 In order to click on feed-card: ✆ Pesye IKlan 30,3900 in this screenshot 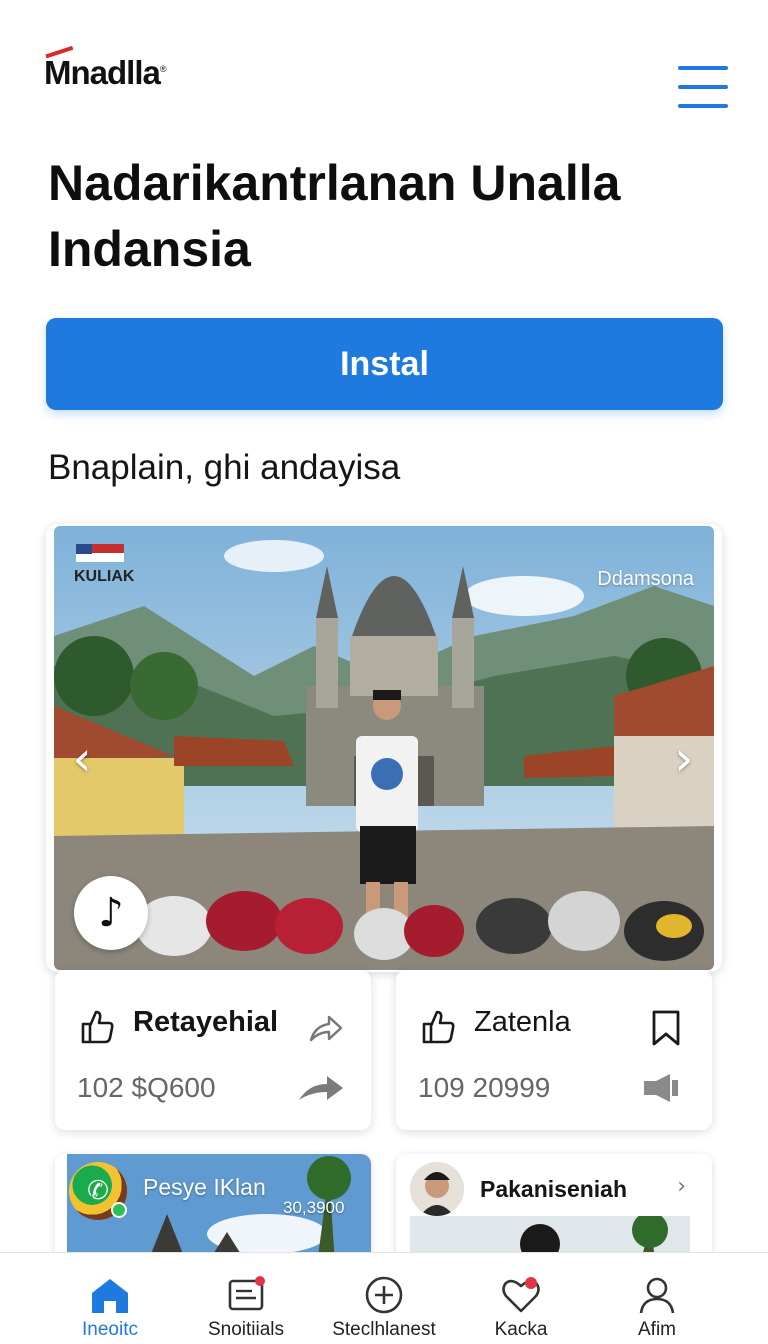, I will do `click(213, 1209)`.